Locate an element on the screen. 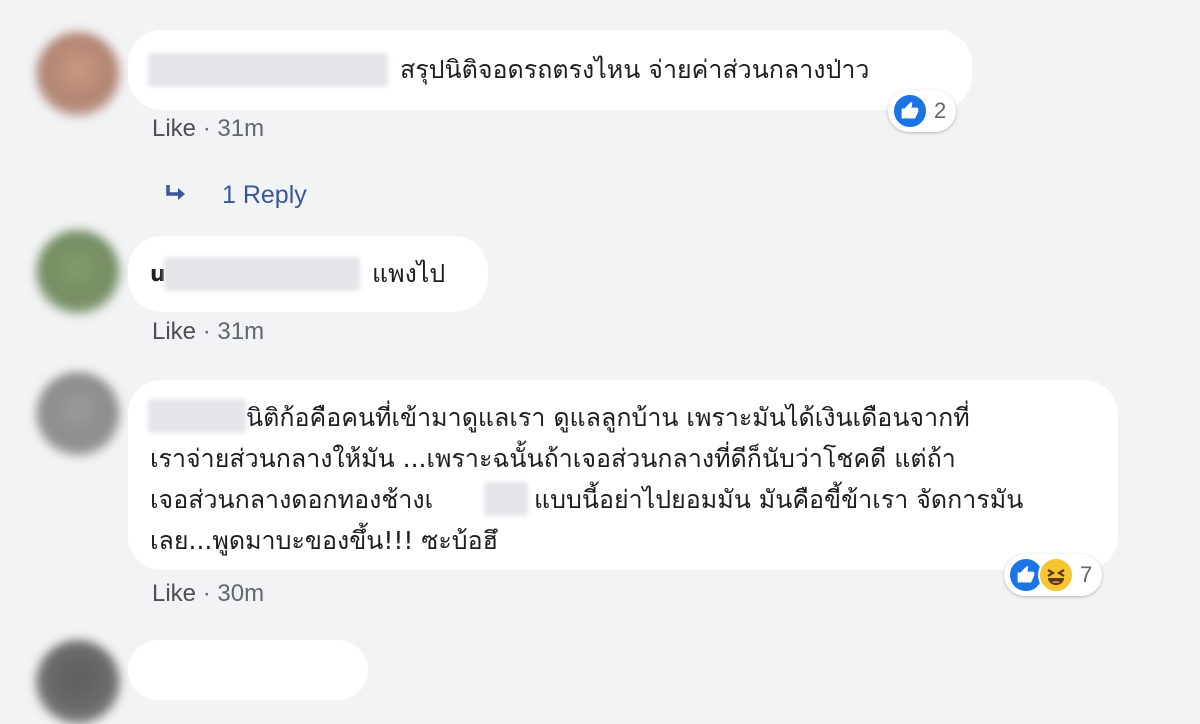 The width and height of the screenshot is (1200, 724). comment-bubble: u แพงไป is located at coordinates (308, 274).